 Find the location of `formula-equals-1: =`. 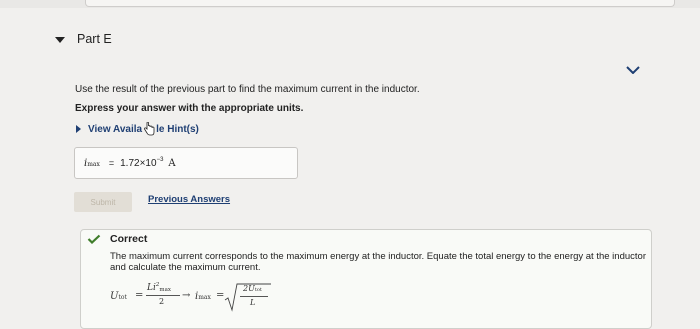

formula-equals-1: = is located at coordinates (139, 295).